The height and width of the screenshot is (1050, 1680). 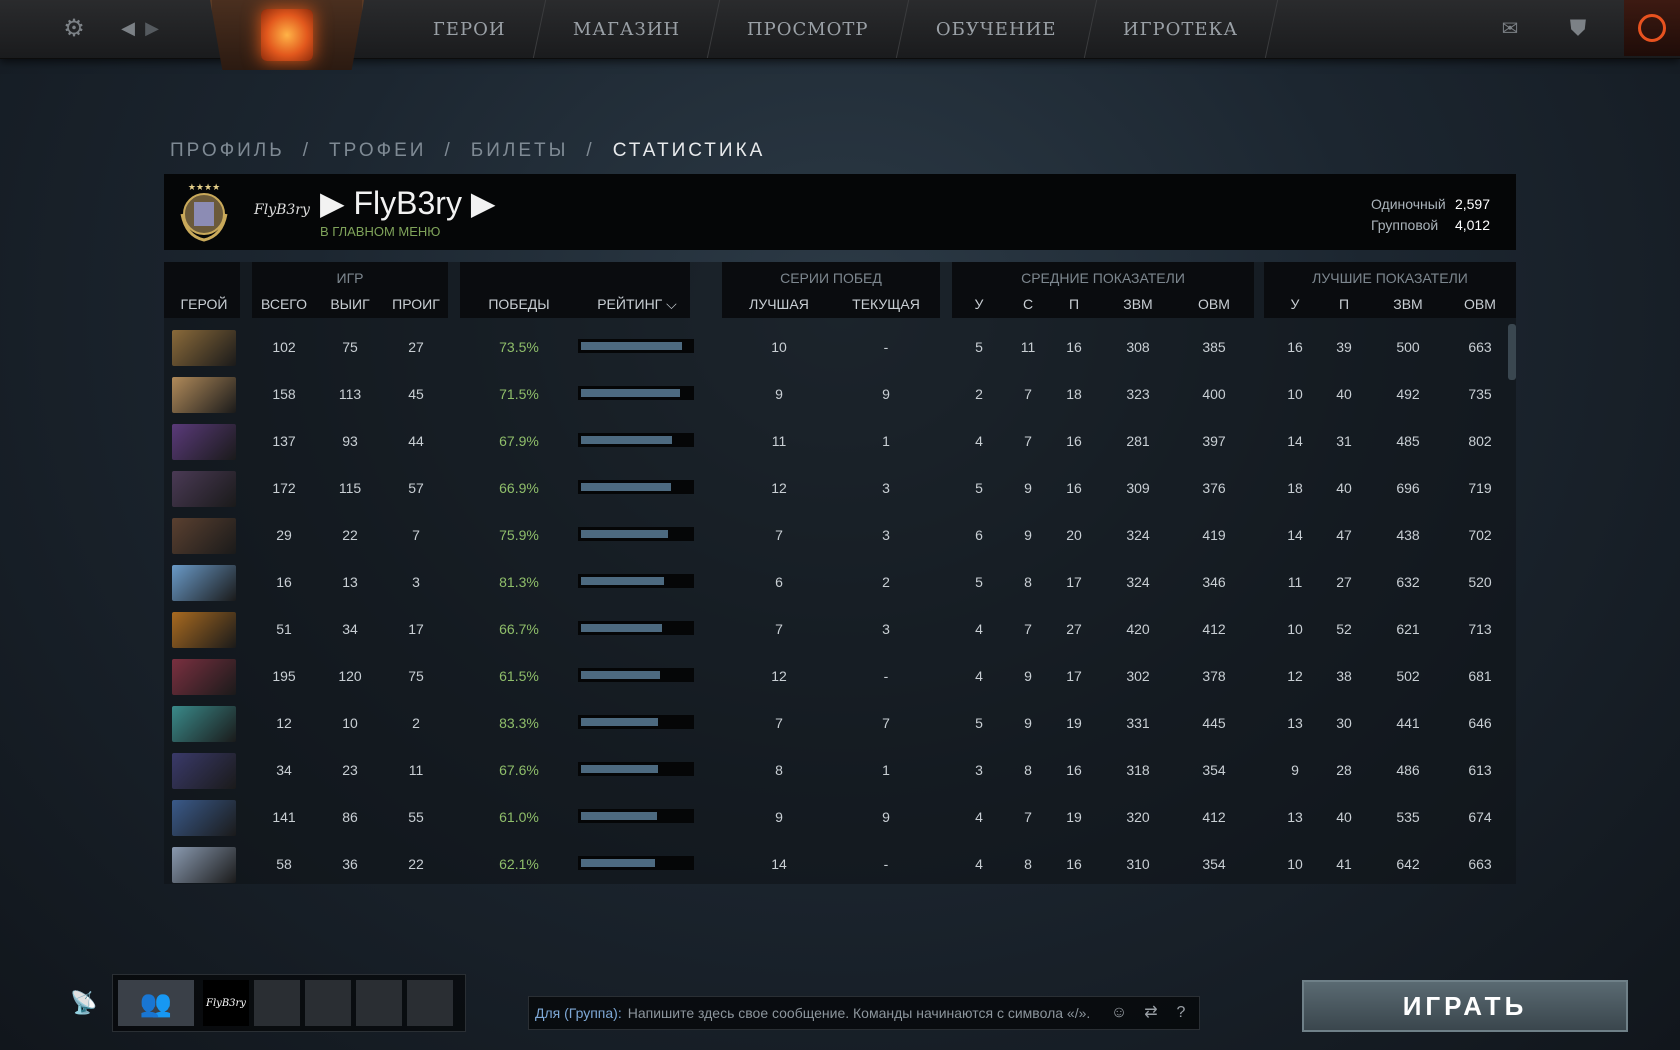 What do you see at coordinates (840, 817) in the screenshot?
I see `table-row: 141 86 55 61.0% 9 9 4 7 19 320 412 13 40 535 674` at bounding box center [840, 817].